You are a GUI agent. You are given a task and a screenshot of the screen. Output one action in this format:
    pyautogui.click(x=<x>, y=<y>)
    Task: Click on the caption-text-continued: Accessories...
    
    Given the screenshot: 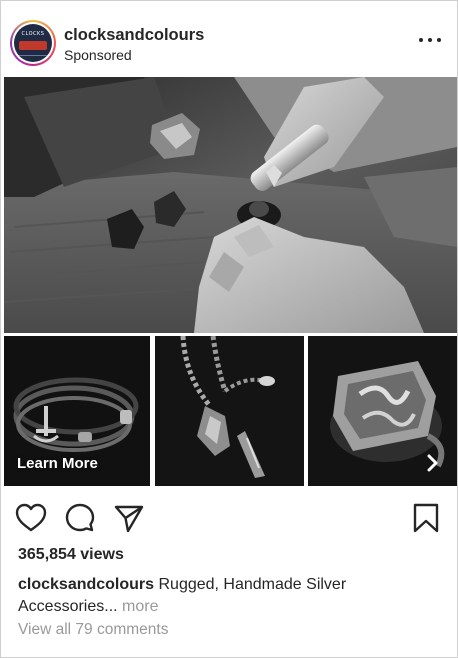 What is the action you would take?
    pyautogui.click(x=70, y=606)
    